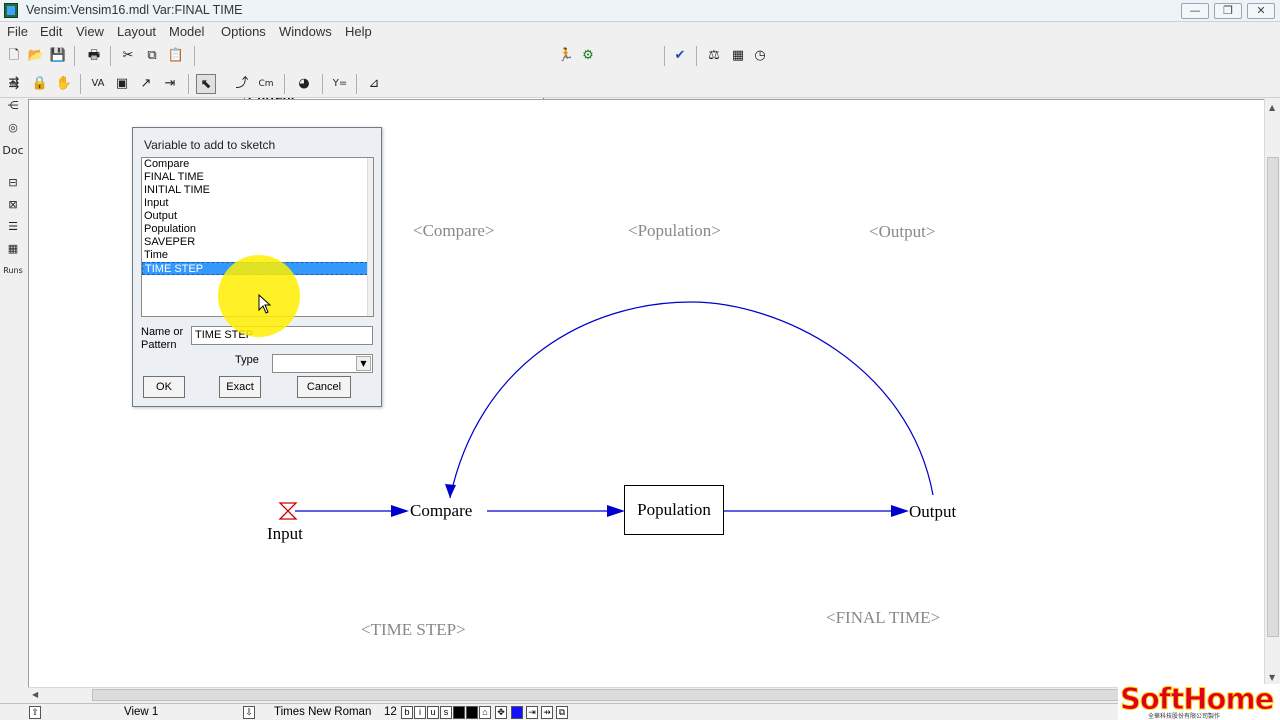 Image resolution: width=1280 pixels, height=720 pixels. What do you see at coordinates (257, 190) in the screenshot?
I see `list-item: INITIAL TIME` at bounding box center [257, 190].